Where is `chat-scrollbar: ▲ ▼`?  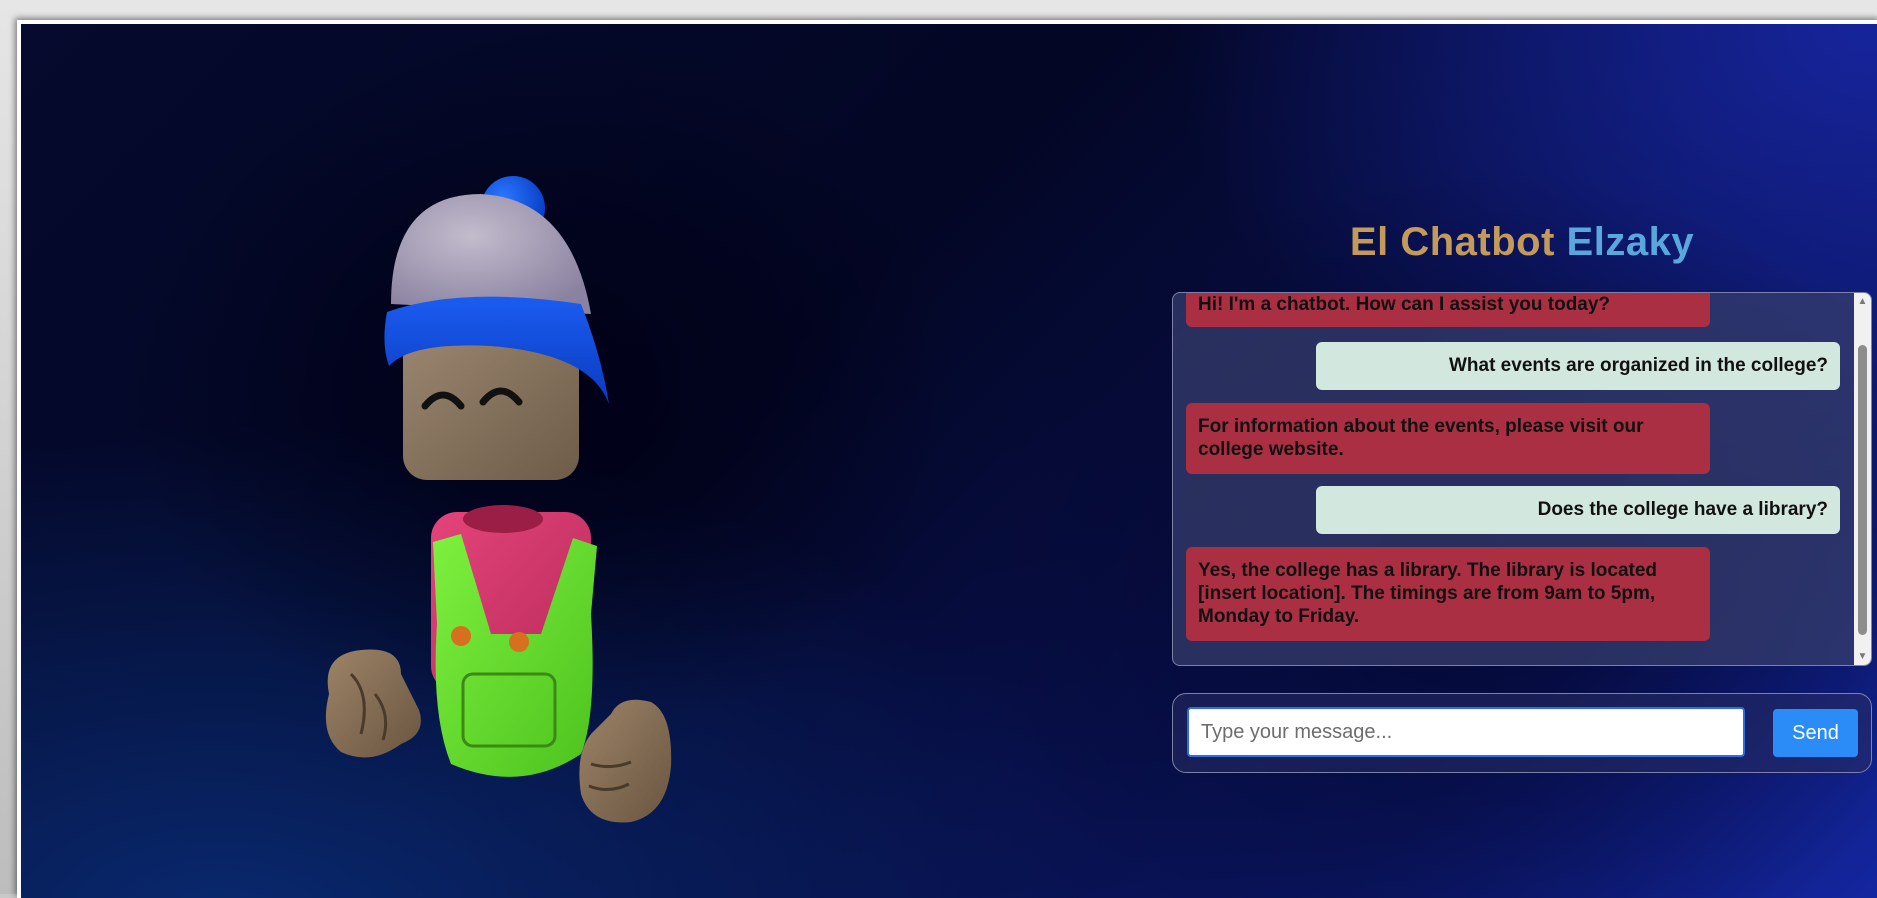
chat-scrollbar: ▲ ▼ is located at coordinates (1862, 479).